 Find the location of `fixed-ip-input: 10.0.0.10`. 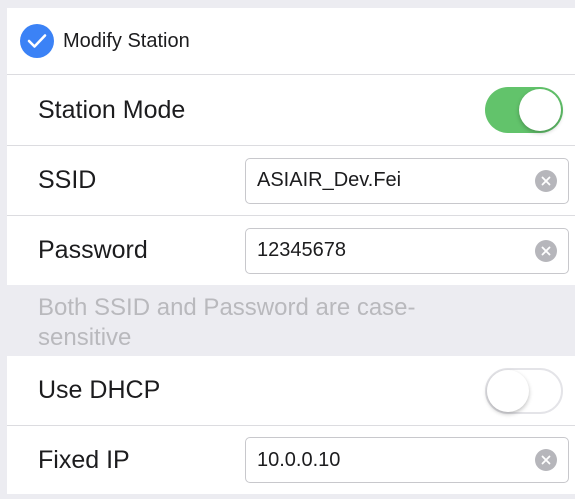

fixed-ip-input: 10.0.0.10 is located at coordinates (407, 460).